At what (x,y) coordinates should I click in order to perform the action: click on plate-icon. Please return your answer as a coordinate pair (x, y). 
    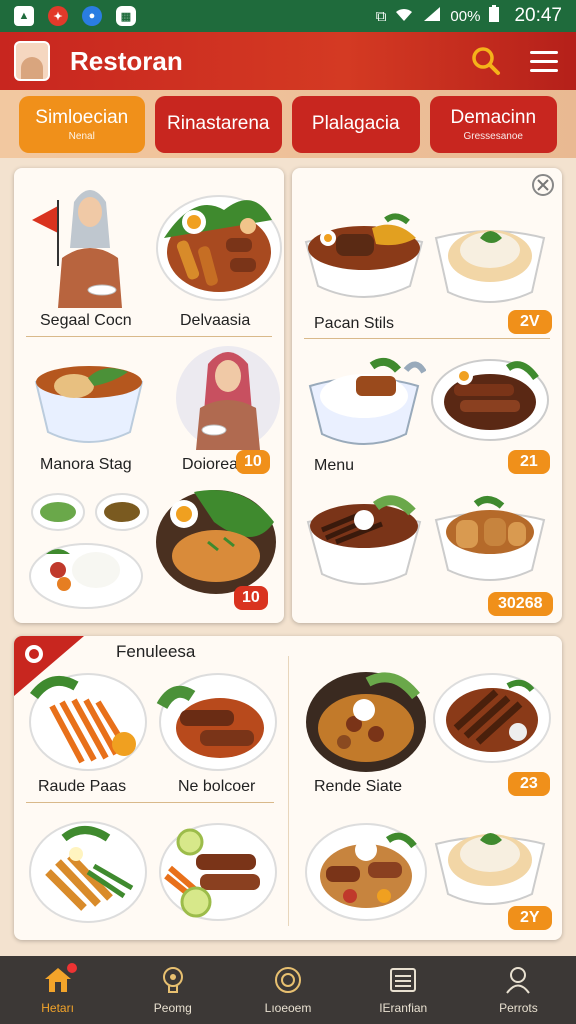
    Looking at the image, I should click on (288, 980).